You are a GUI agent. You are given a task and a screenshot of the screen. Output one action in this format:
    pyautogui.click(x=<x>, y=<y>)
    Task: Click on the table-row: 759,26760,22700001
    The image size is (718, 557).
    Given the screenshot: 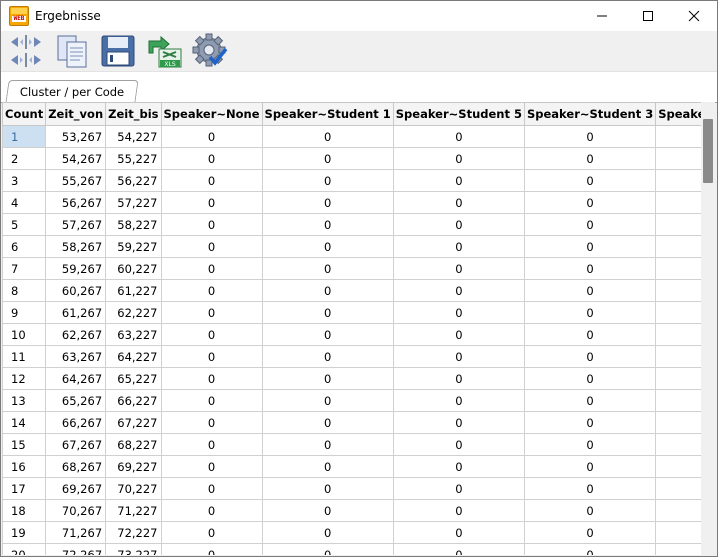 What is the action you would take?
    pyautogui.click(x=351, y=268)
    